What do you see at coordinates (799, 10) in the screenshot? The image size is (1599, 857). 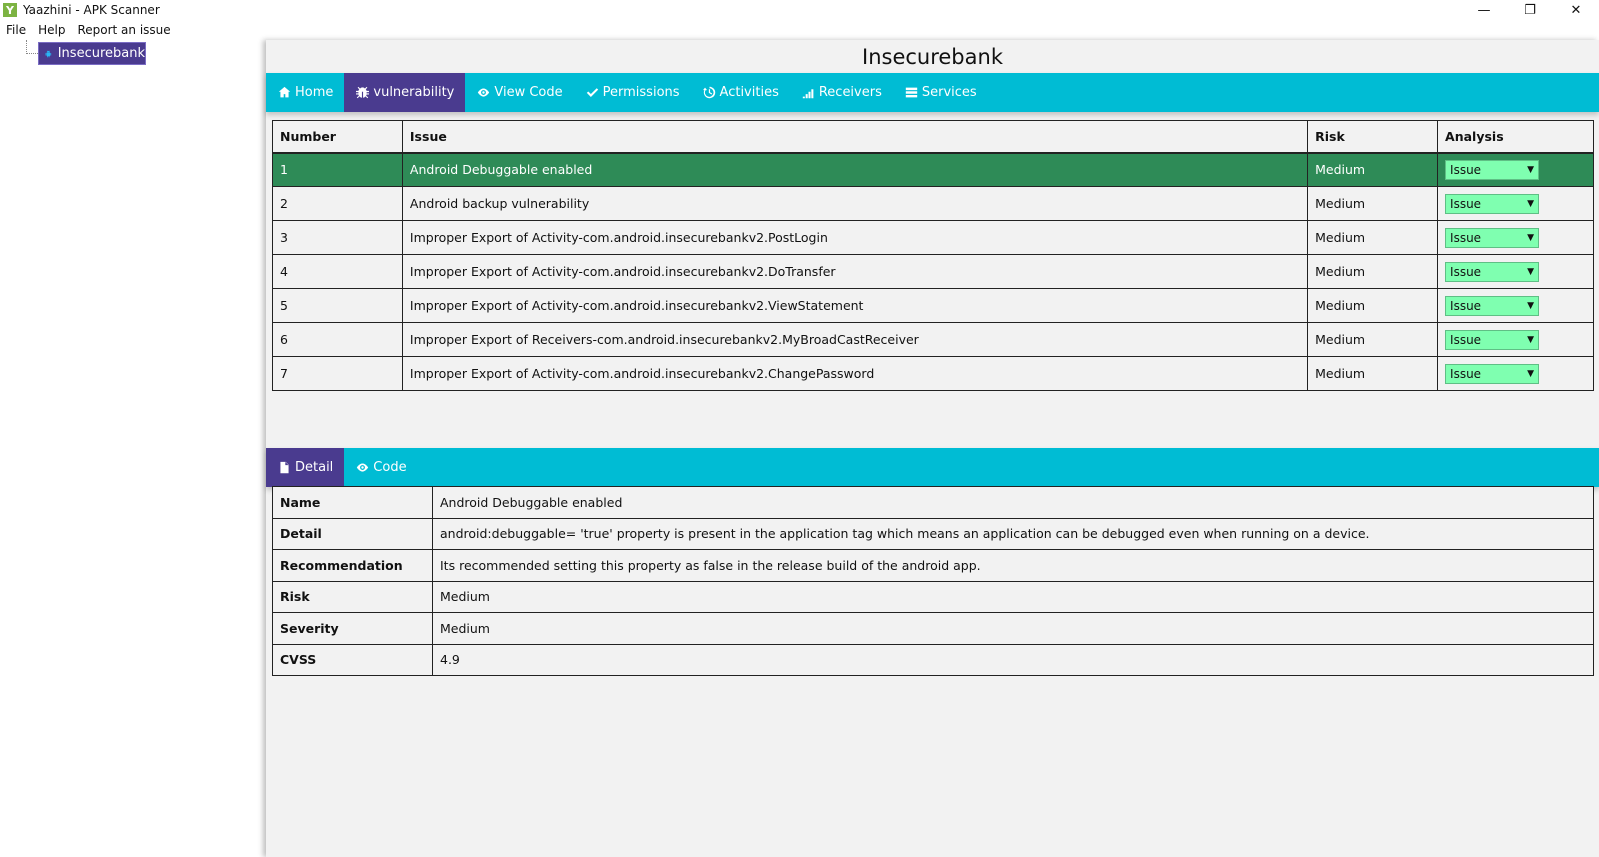 I see `window-titlebar: Y Yaazhini - APK Scanner — ❐ ✕` at bounding box center [799, 10].